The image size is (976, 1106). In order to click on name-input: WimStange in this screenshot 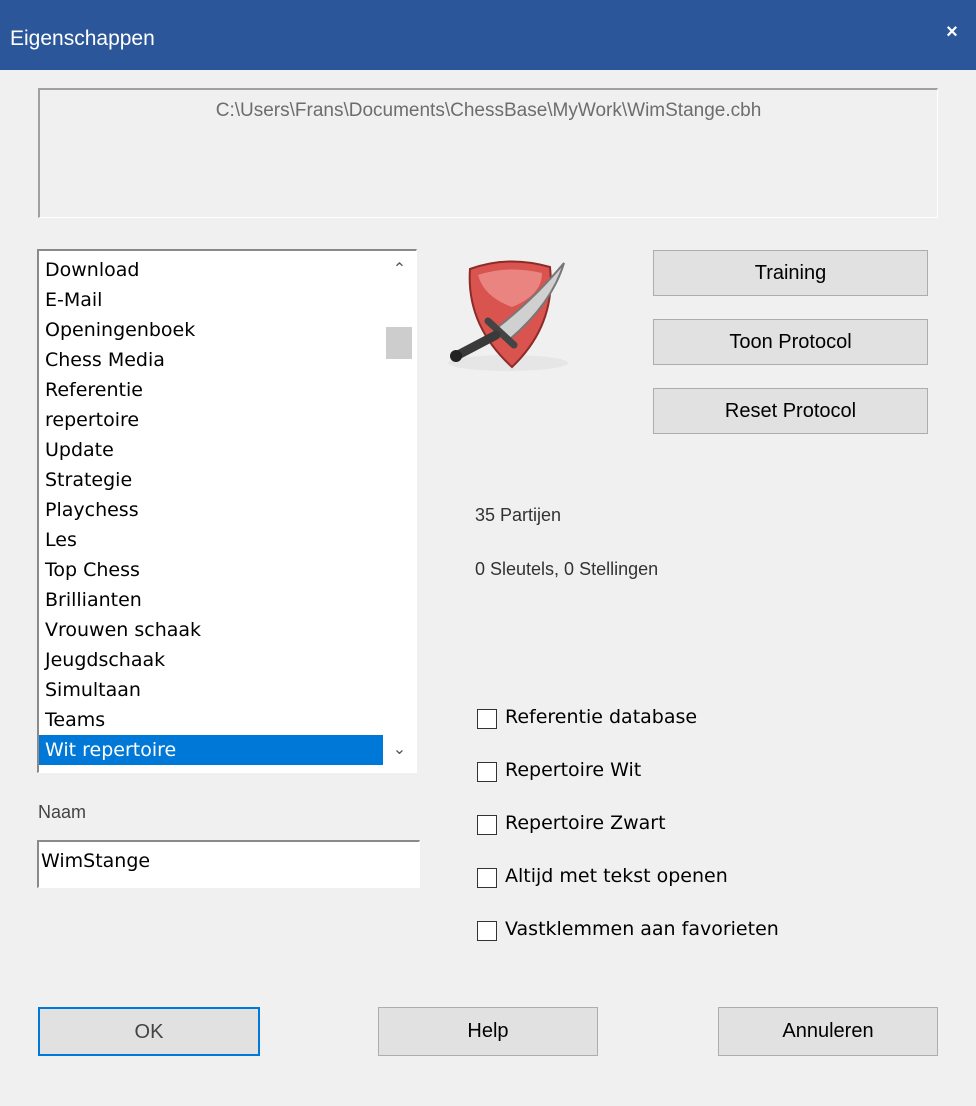, I will do `click(228, 864)`.